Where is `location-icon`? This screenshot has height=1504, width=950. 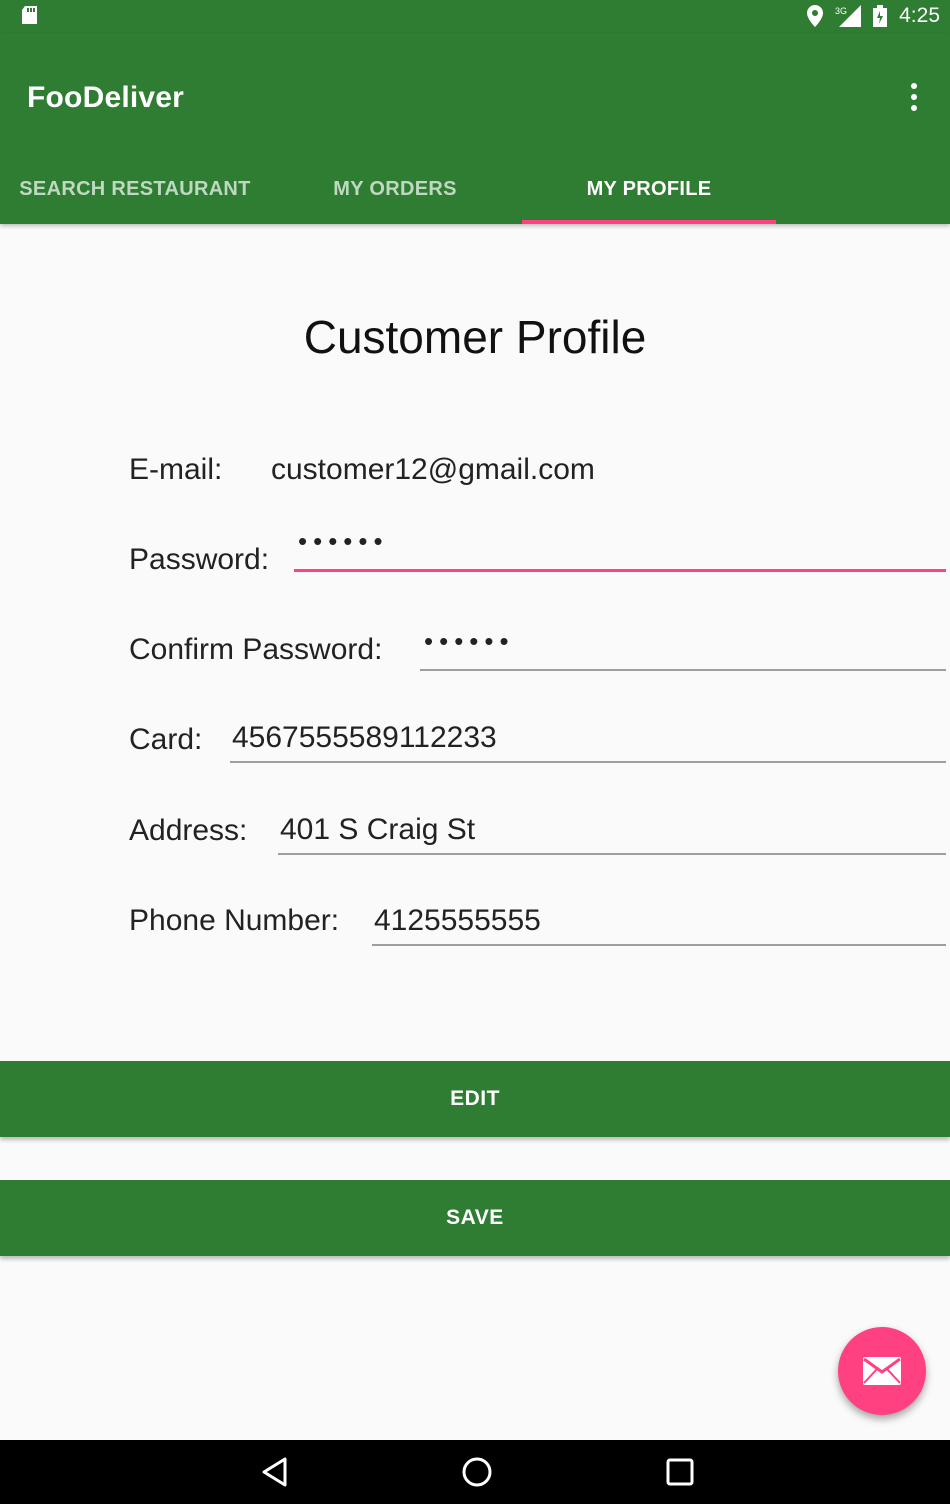 location-icon is located at coordinates (815, 16).